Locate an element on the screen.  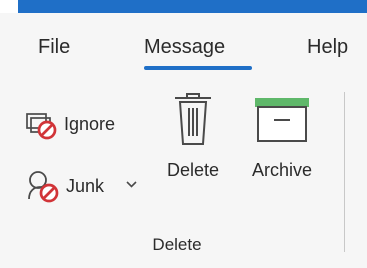
junk-label: Junk is located at coordinates (85, 186).